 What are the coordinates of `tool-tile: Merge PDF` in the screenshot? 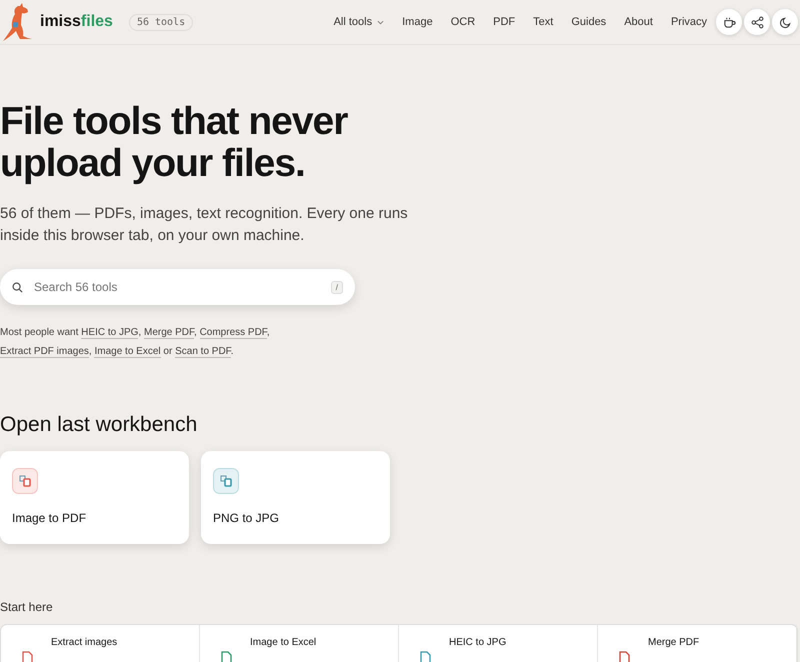 It's located at (697, 643).